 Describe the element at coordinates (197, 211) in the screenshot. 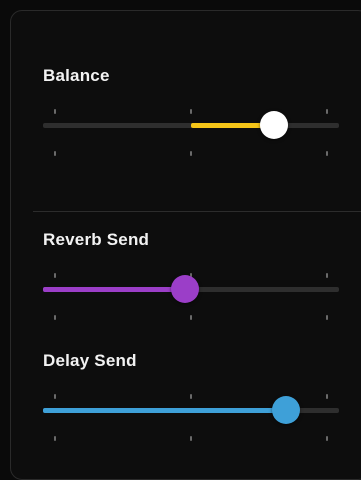

I see `section-divider` at that location.